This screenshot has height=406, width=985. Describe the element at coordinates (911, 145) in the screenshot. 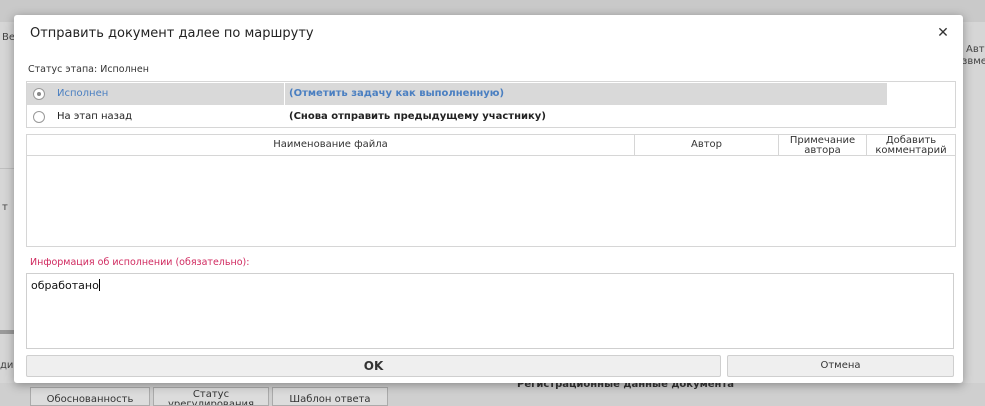

I see `column-add-comment: Добавить комментарий` at that location.